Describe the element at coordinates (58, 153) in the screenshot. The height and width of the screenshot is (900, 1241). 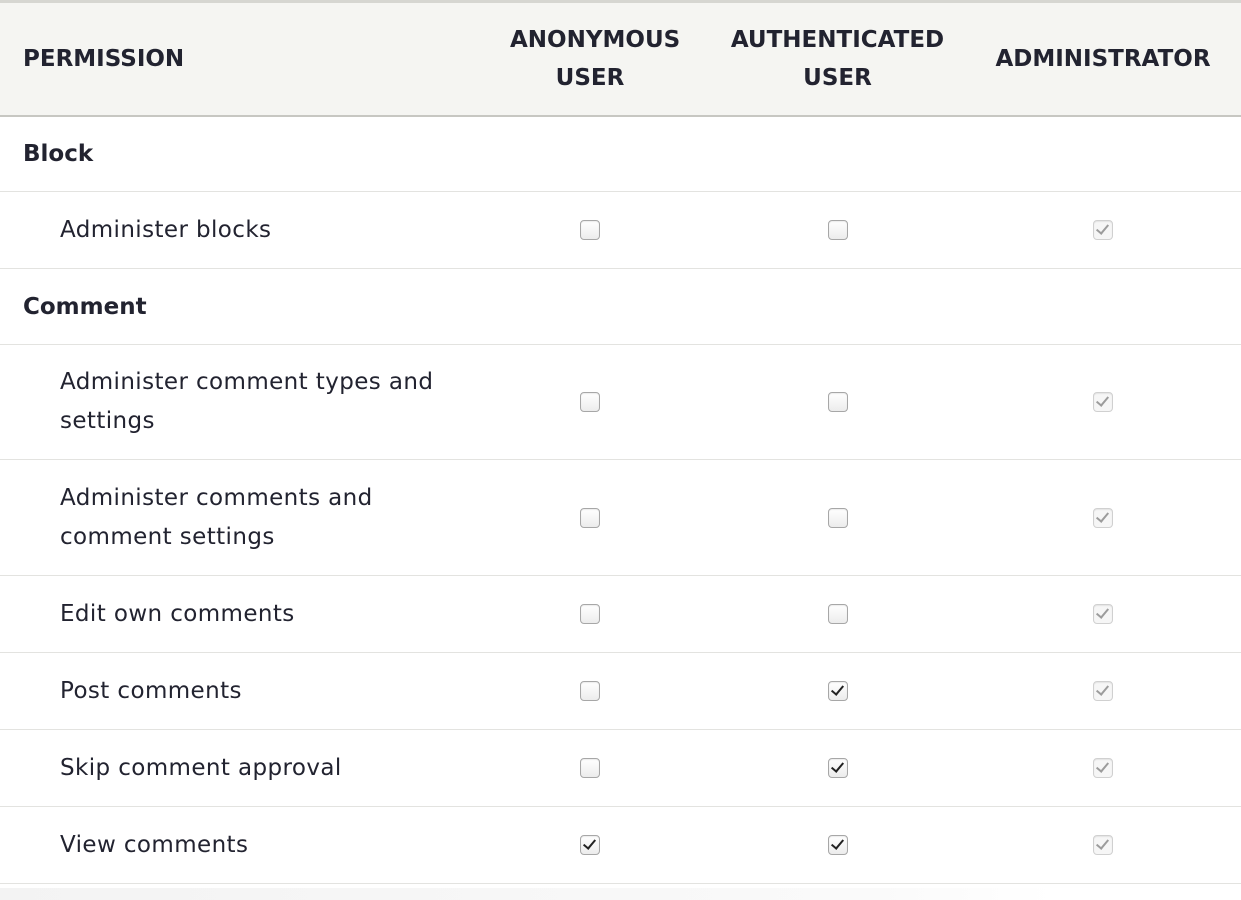
I see `permission-group-title: Block` at that location.